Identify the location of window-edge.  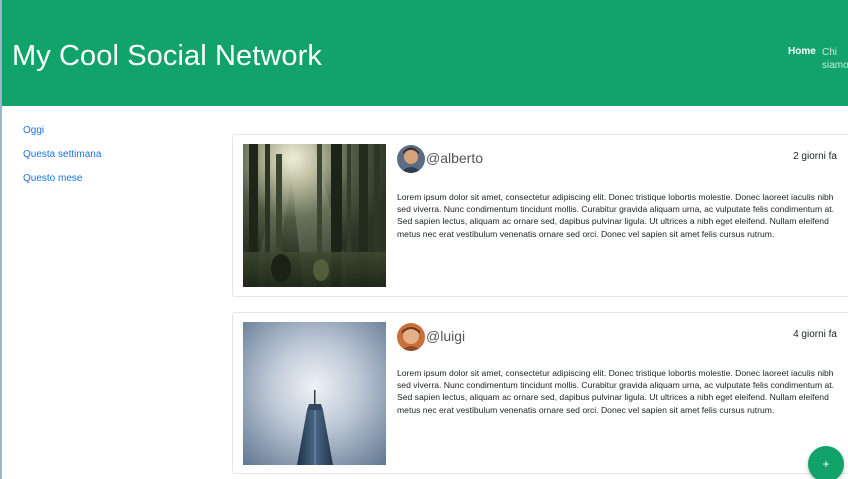
(1, 239).